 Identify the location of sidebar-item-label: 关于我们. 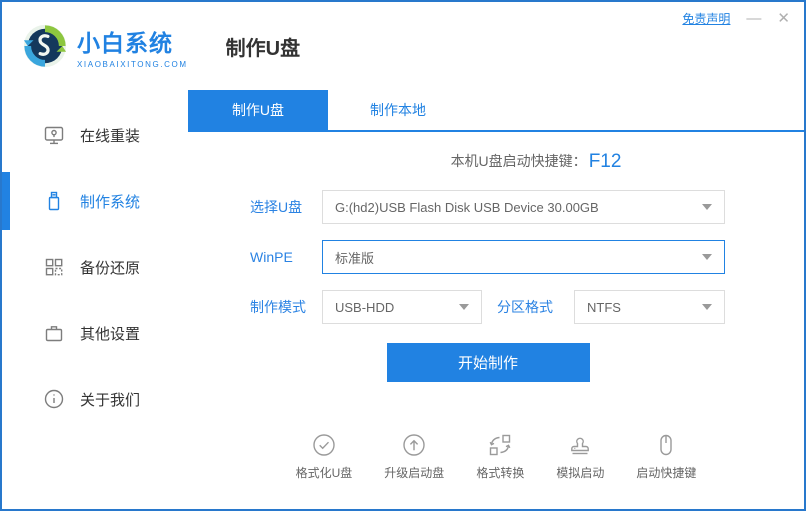
(110, 400).